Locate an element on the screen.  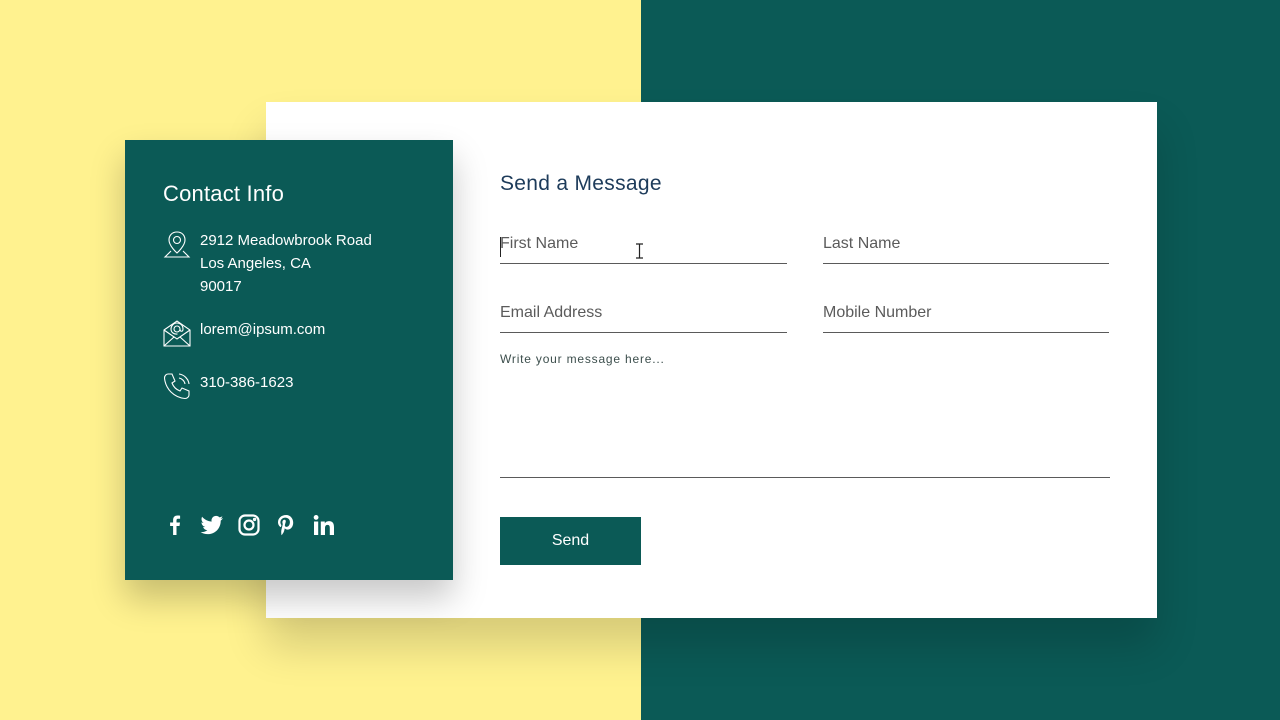
phone-row: 310-386-1623 is located at coordinates (227, 386).